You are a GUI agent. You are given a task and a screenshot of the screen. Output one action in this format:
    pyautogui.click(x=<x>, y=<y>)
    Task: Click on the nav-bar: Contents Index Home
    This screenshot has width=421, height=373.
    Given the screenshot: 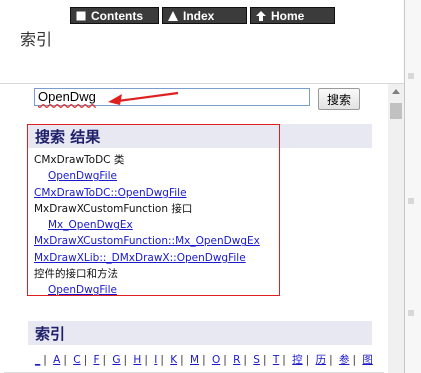 What is the action you would take?
    pyautogui.click(x=202, y=15)
    